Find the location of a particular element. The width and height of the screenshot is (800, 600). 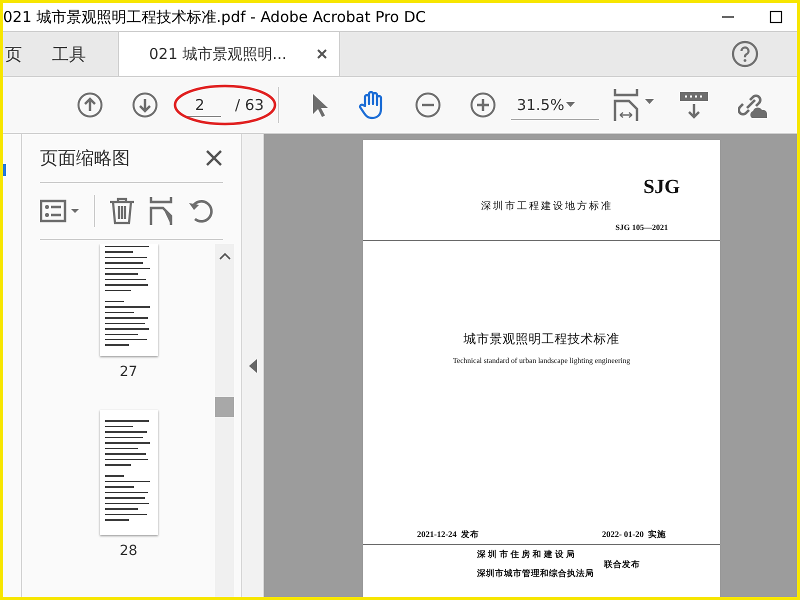

document-title: 城市景观照明工程技术标准 is located at coordinates (542, 339).